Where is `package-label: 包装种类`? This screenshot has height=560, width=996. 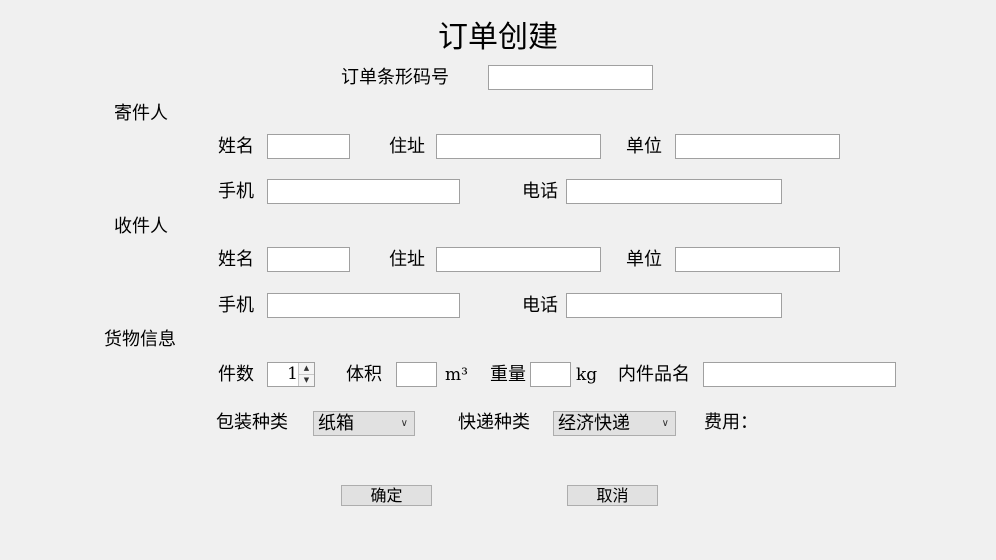
package-label: 包装种类 is located at coordinates (252, 422).